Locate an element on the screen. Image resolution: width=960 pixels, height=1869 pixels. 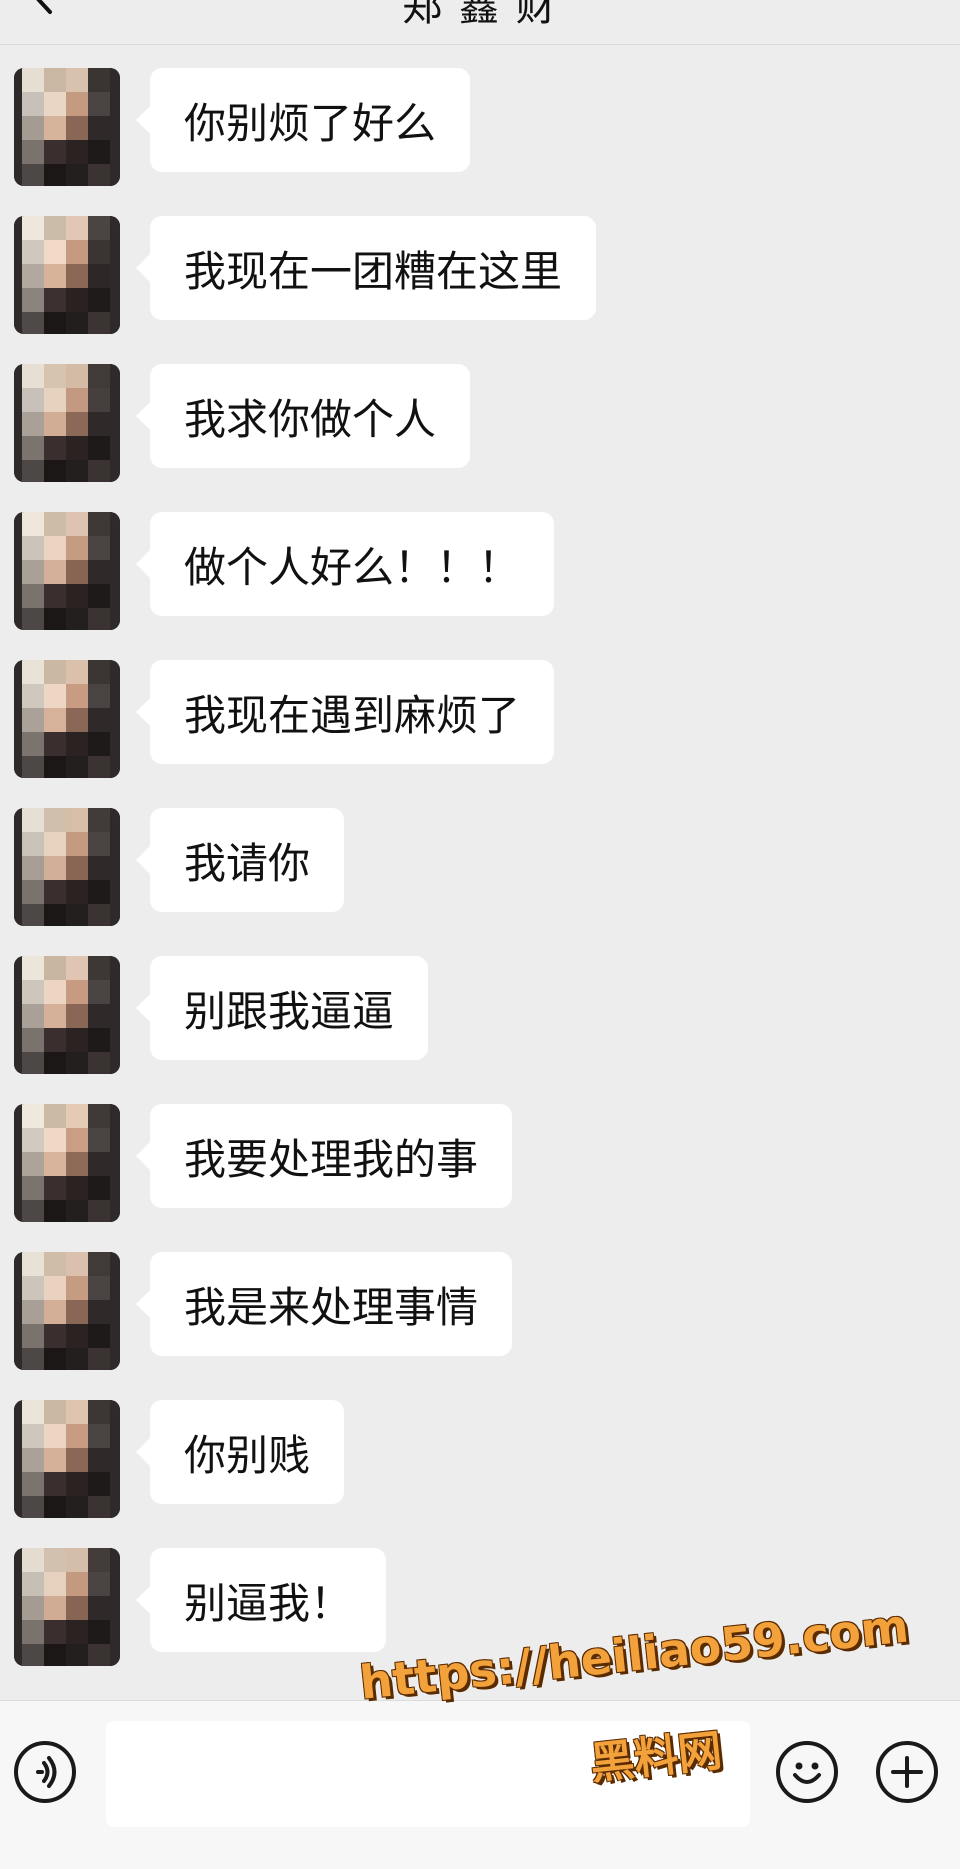
message-row: 我现在遇到麻烦了 is located at coordinates (480, 726).